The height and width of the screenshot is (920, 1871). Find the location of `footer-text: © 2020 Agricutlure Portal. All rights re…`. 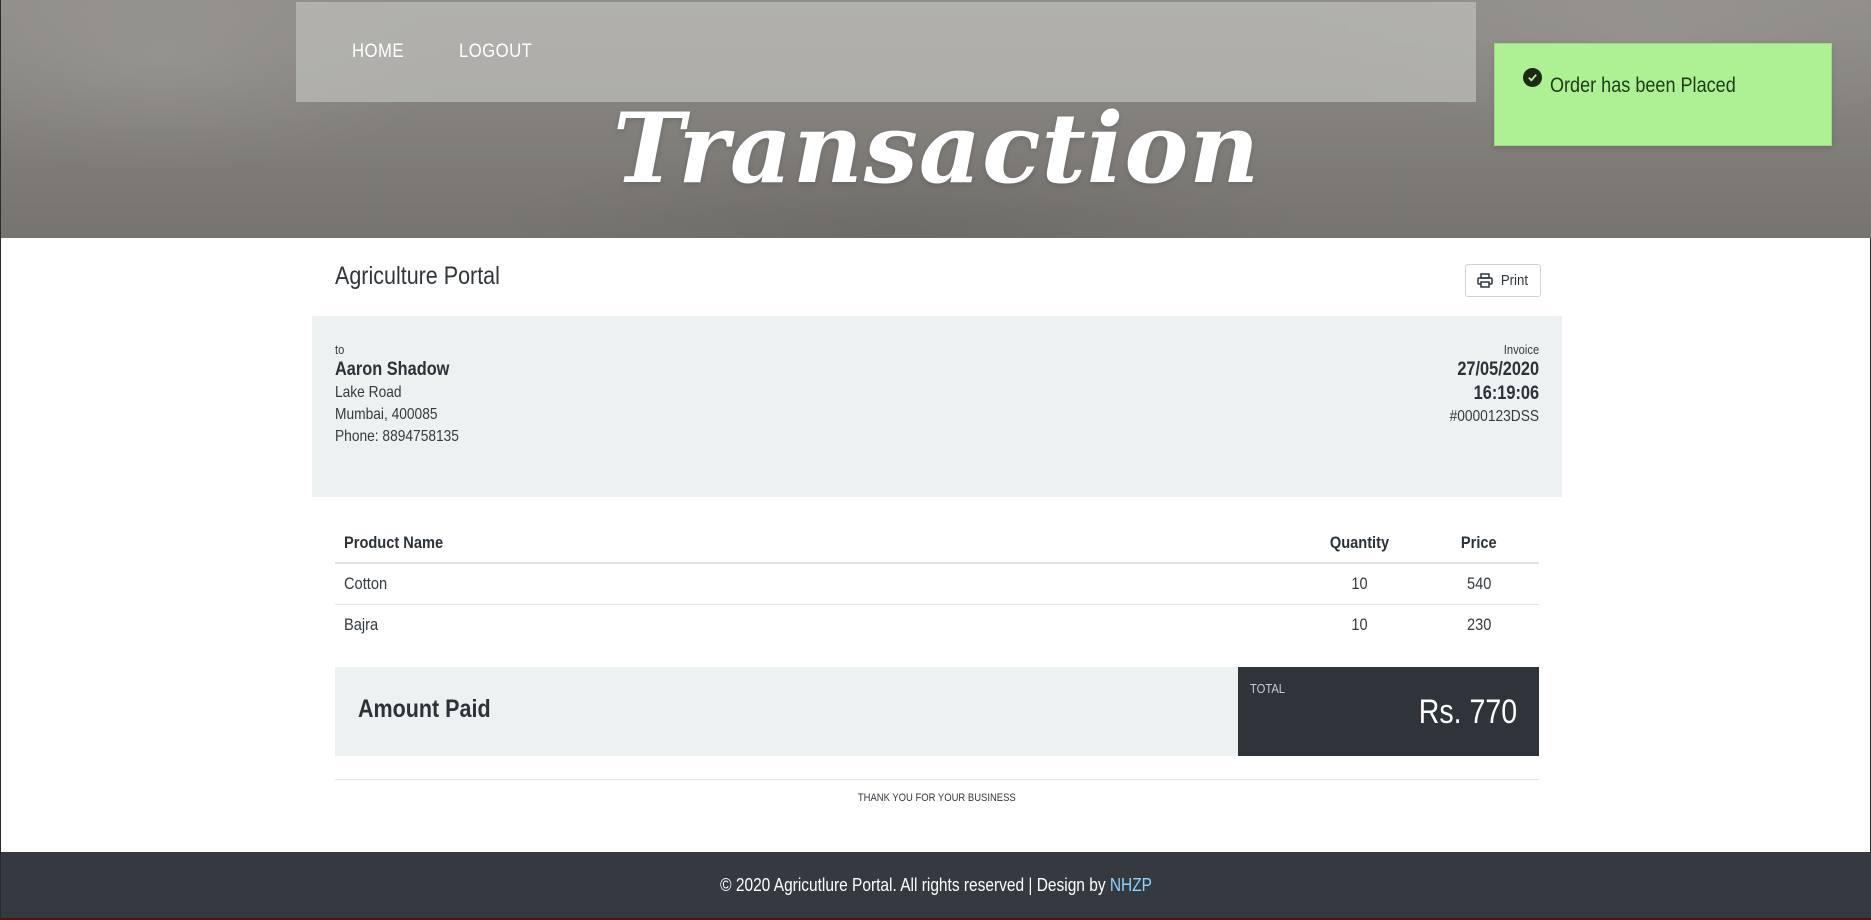

footer-text: © 2020 Agricutlure Portal. All rights re… is located at coordinates (937, 885).